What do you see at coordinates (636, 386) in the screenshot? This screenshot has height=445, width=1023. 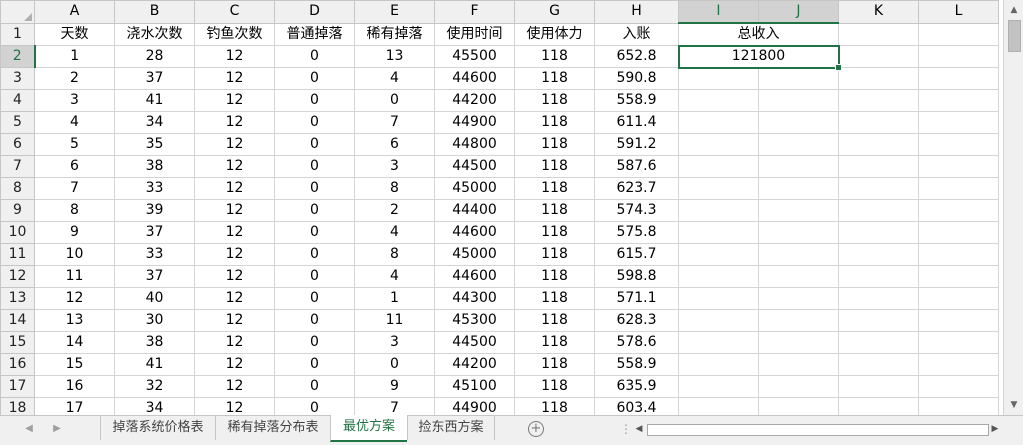 I see `cell-income: 635.9` at bounding box center [636, 386].